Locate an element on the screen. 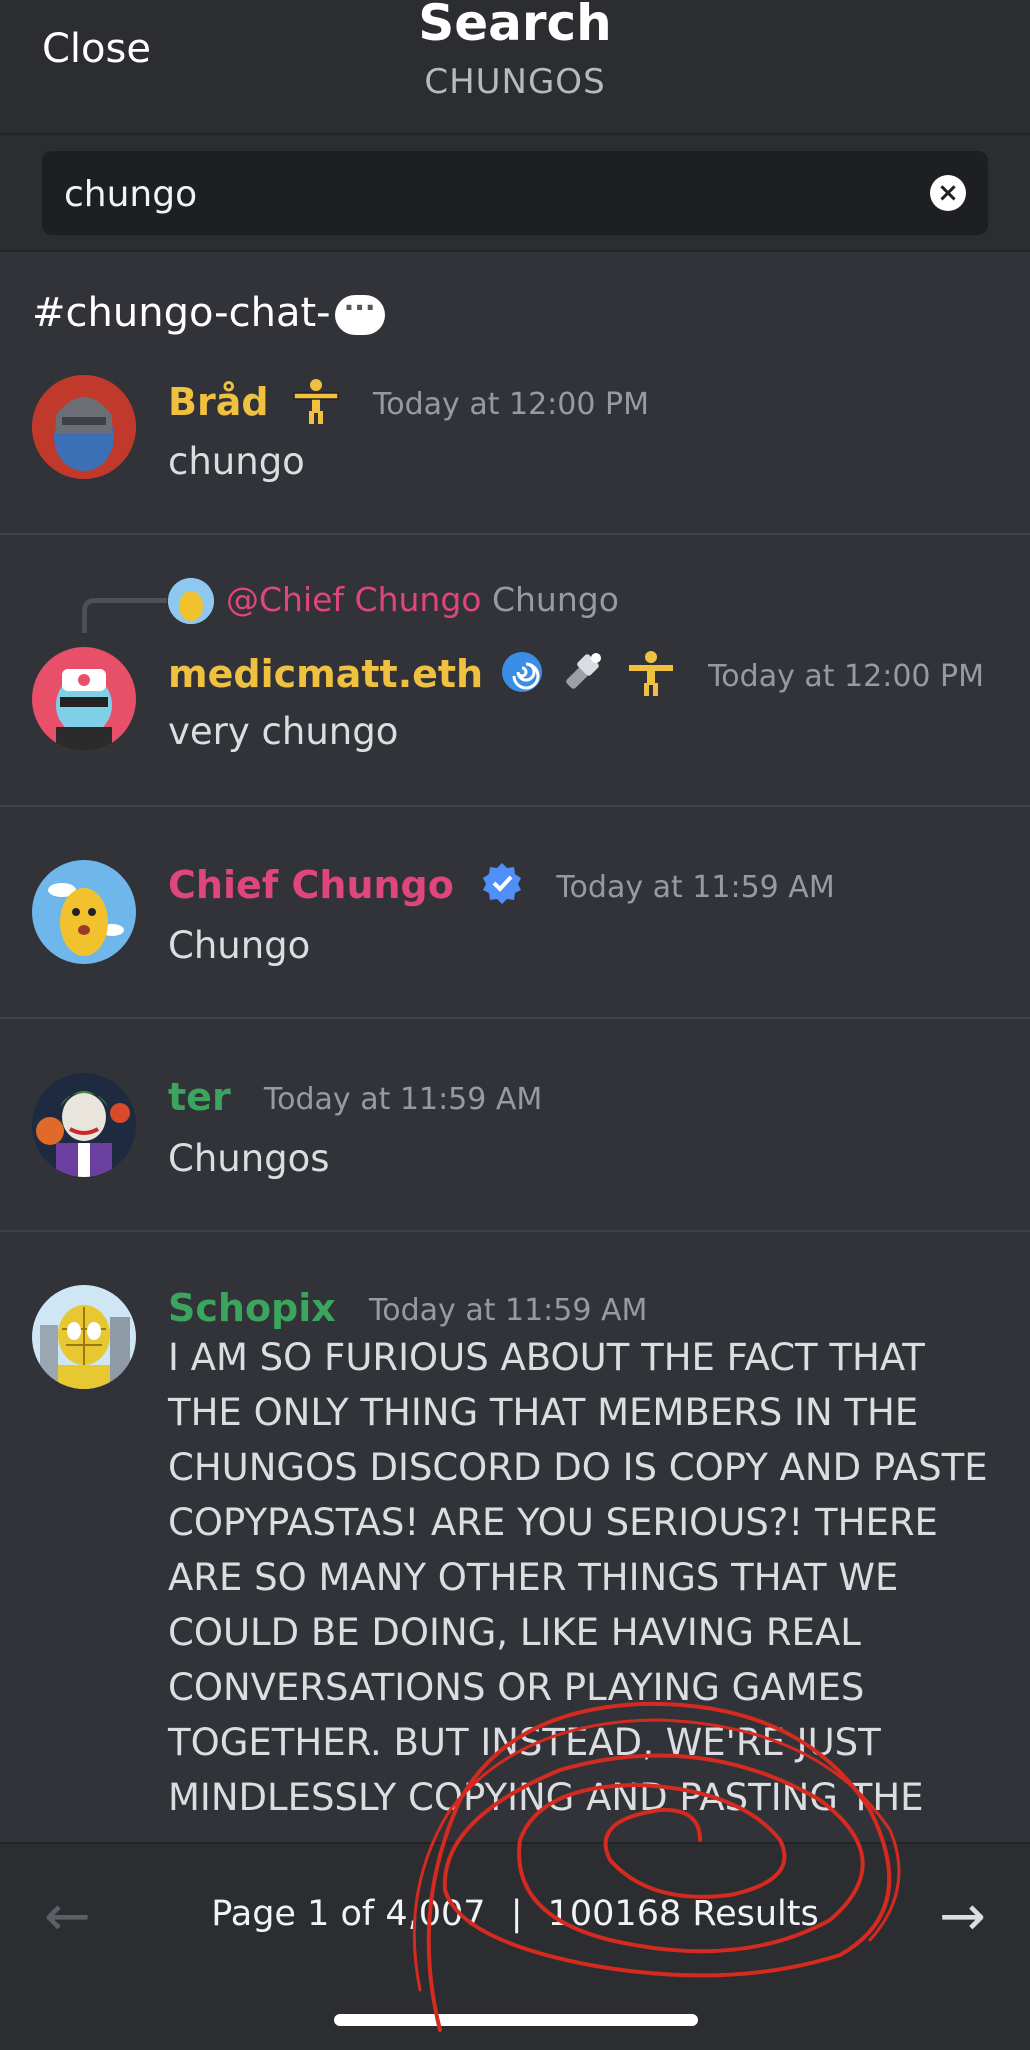 This screenshot has width=1030, height=2050. reply-author: @Chief Chungo is located at coordinates (354, 599).